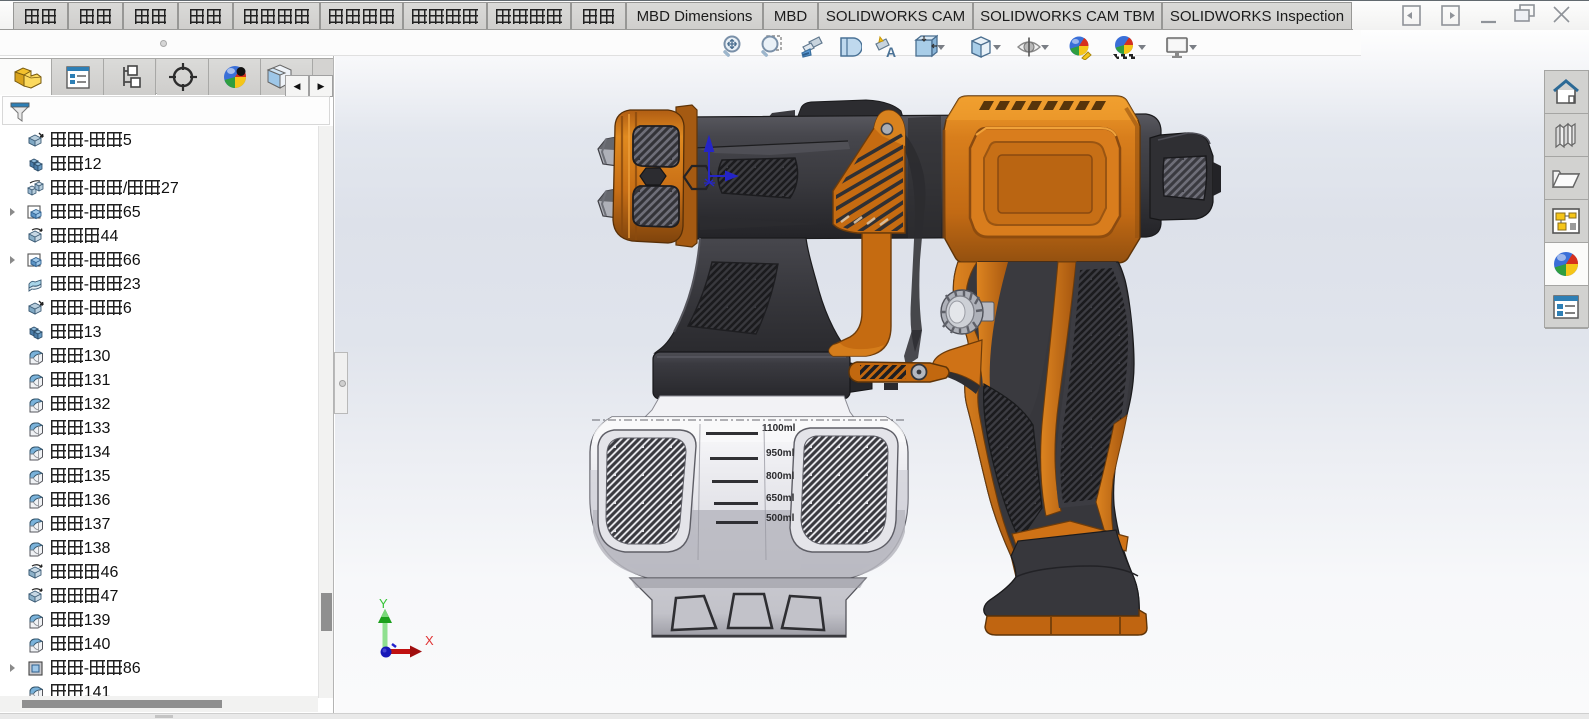  What do you see at coordinates (779, 428) in the screenshot?
I see `svg-text: 1100ml` at bounding box center [779, 428].